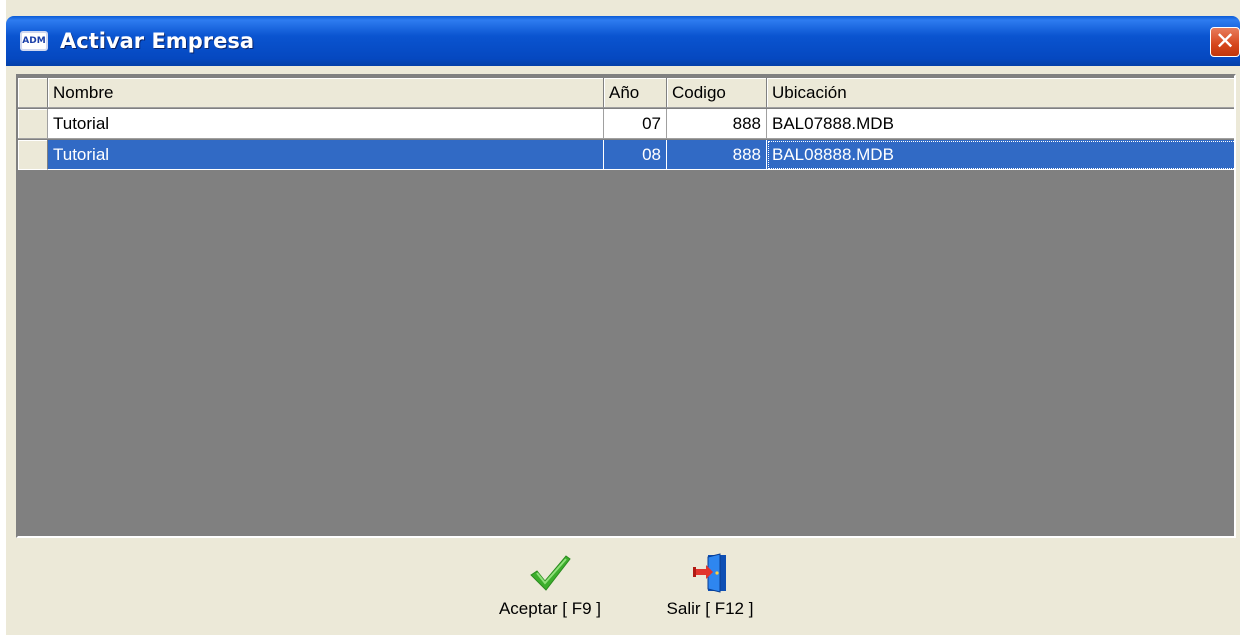 This screenshot has height=635, width=1240. I want to click on cell-anio: 07, so click(635, 124).